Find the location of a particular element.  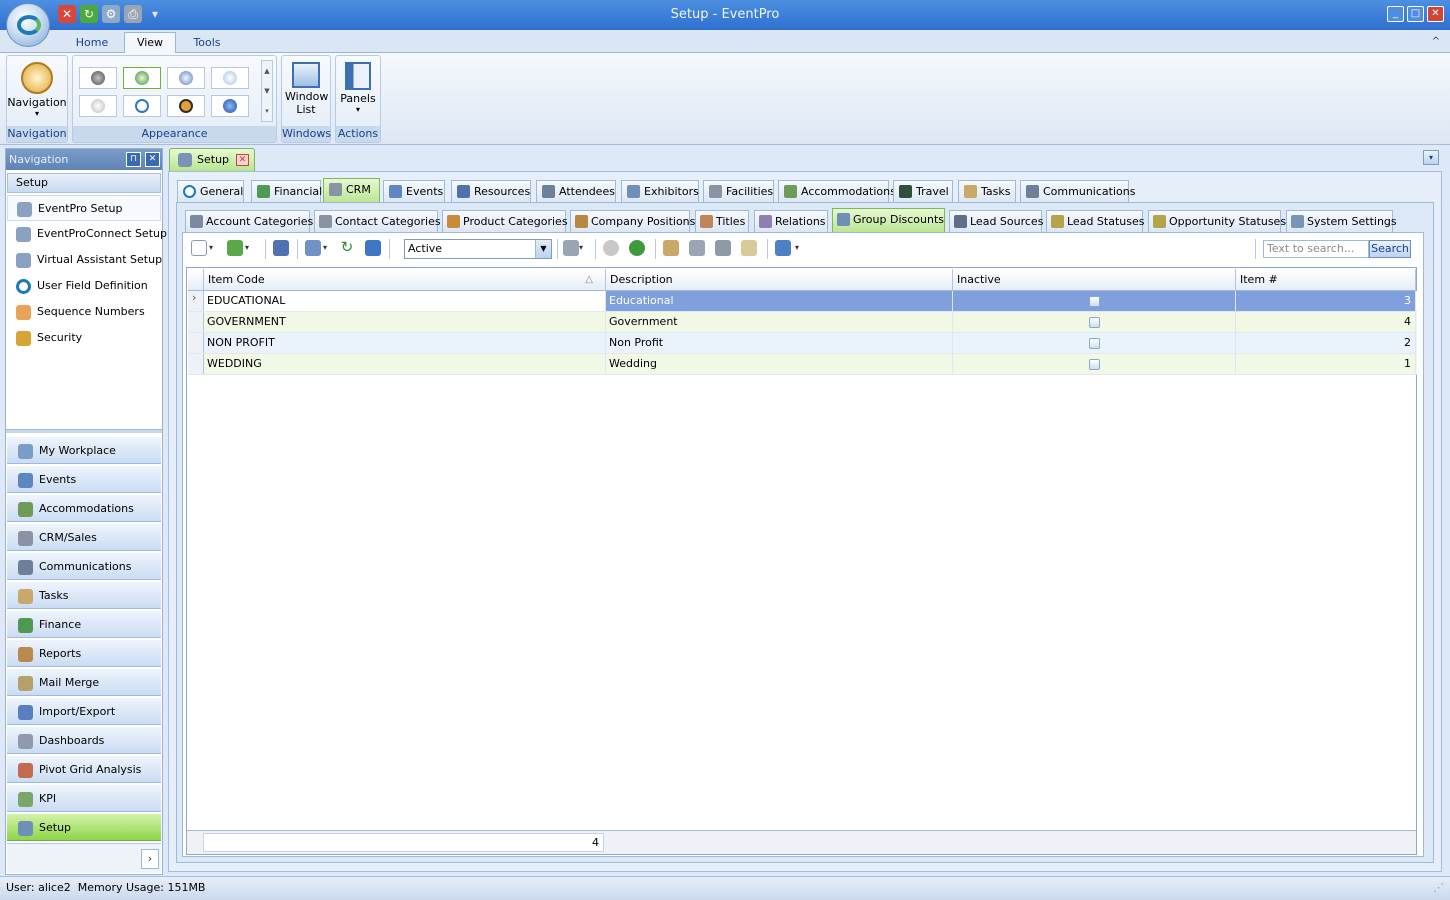

cell-item-number: 1 is located at coordinates (1326, 364).